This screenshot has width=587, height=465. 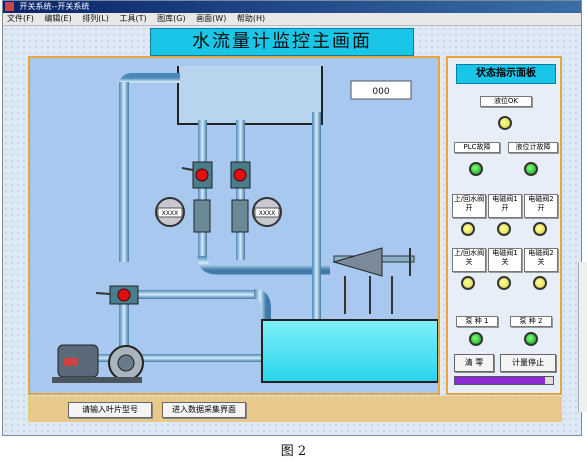 I want to click on enter-blade-model-button: 请输入叶片型号, so click(x=110, y=410).